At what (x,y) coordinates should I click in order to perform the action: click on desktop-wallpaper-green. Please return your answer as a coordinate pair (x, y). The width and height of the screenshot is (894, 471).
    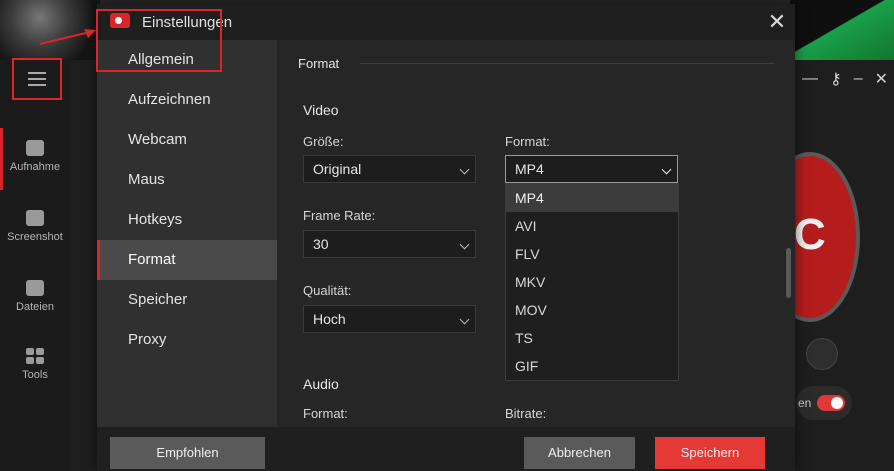
    Looking at the image, I should click on (842, 30).